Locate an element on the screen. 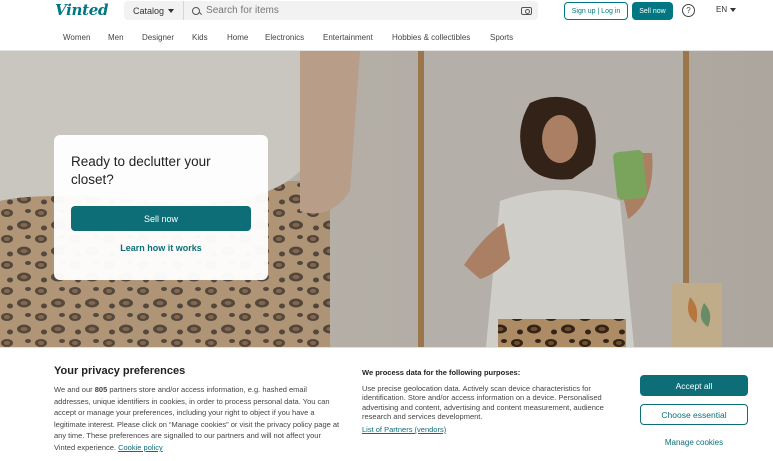  cookie-text-start: We and our is located at coordinates (74, 389).